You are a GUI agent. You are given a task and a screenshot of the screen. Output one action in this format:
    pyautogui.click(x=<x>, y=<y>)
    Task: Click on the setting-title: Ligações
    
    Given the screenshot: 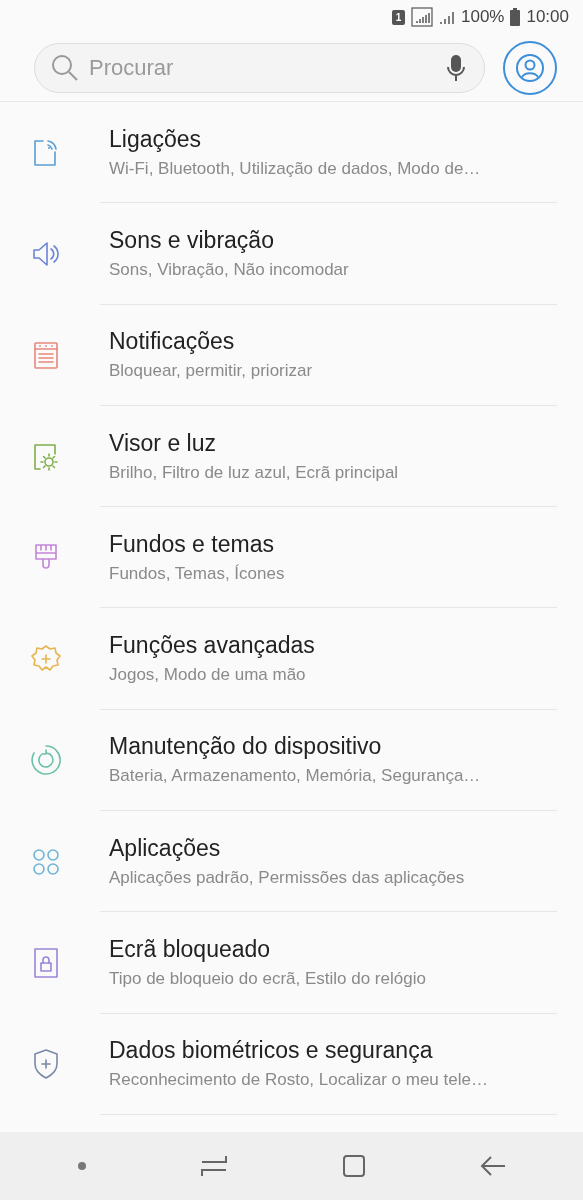 What is the action you would take?
    pyautogui.click(x=333, y=139)
    